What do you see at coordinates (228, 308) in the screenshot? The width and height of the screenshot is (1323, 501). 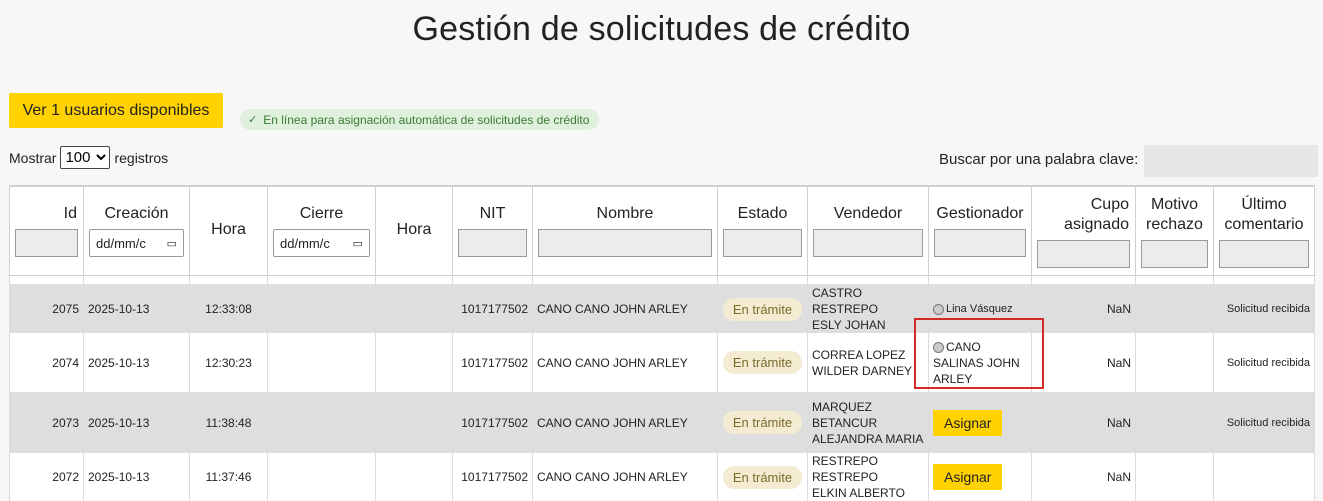 I see `cell-hora: 12:33:08` at bounding box center [228, 308].